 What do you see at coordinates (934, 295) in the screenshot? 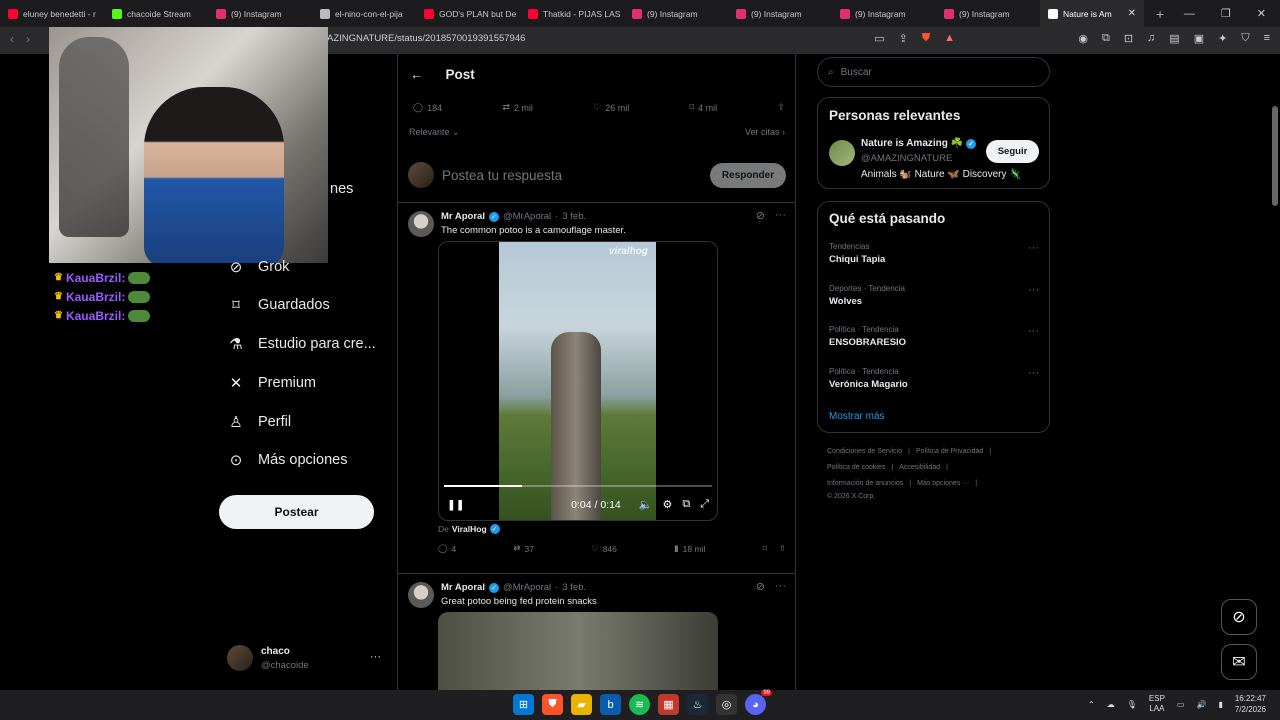
I see `trend-item: Deportes · Tendencia Wolves ···` at bounding box center [934, 295].